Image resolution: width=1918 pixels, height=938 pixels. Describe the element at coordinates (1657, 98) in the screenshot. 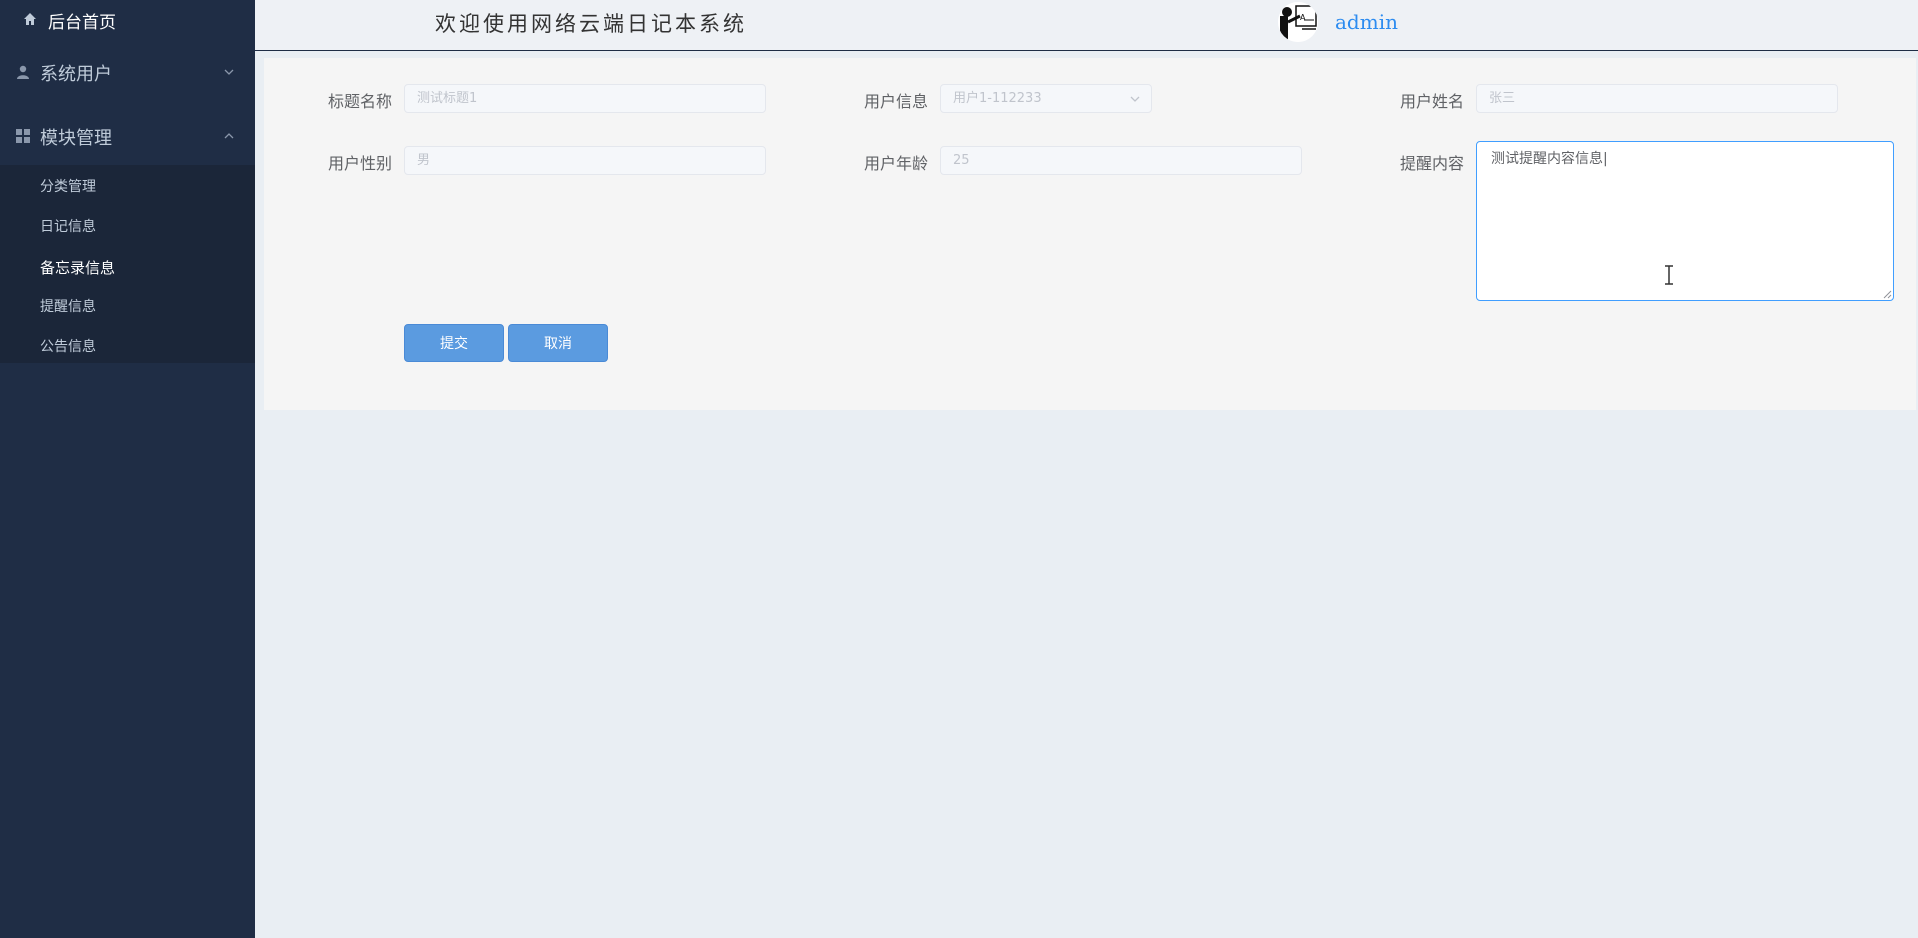

I see `user-name-input: 张三` at that location.